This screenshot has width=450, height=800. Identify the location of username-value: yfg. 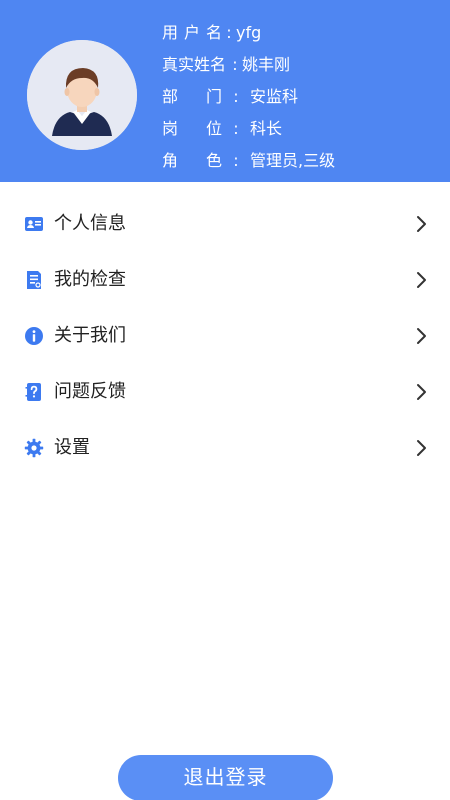
(249, 32).